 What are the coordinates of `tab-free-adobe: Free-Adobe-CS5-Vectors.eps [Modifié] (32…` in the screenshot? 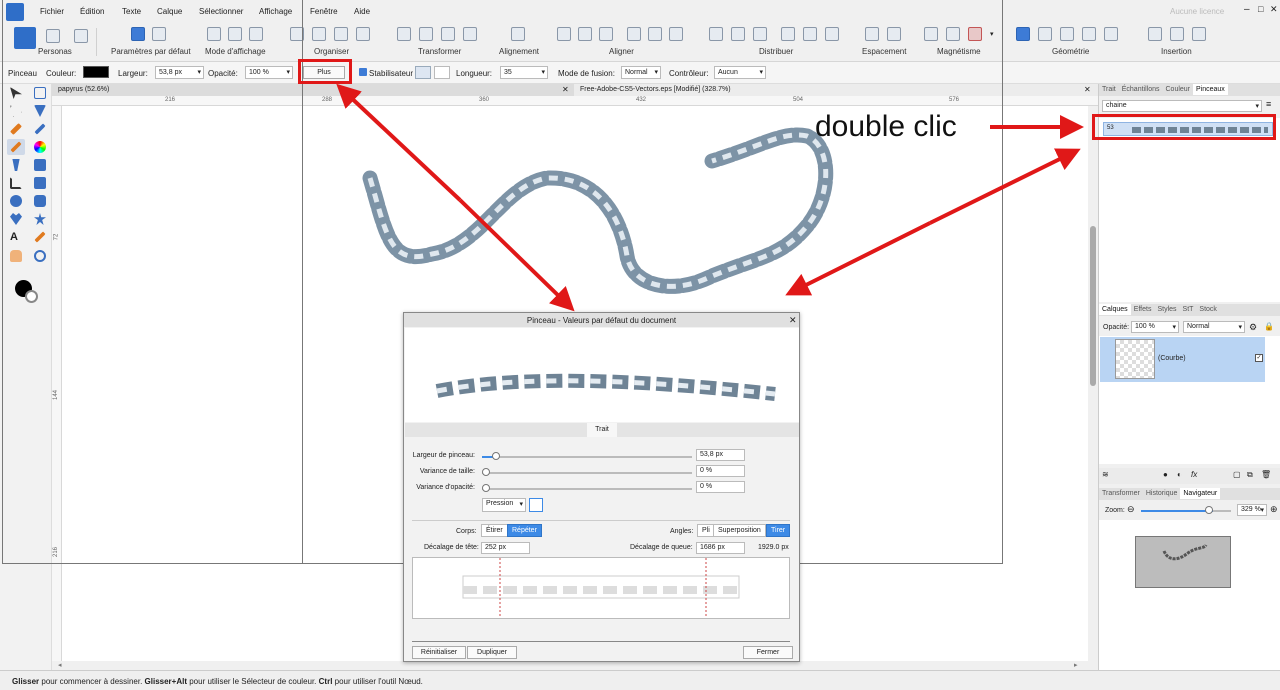 It's located at (836, 90).